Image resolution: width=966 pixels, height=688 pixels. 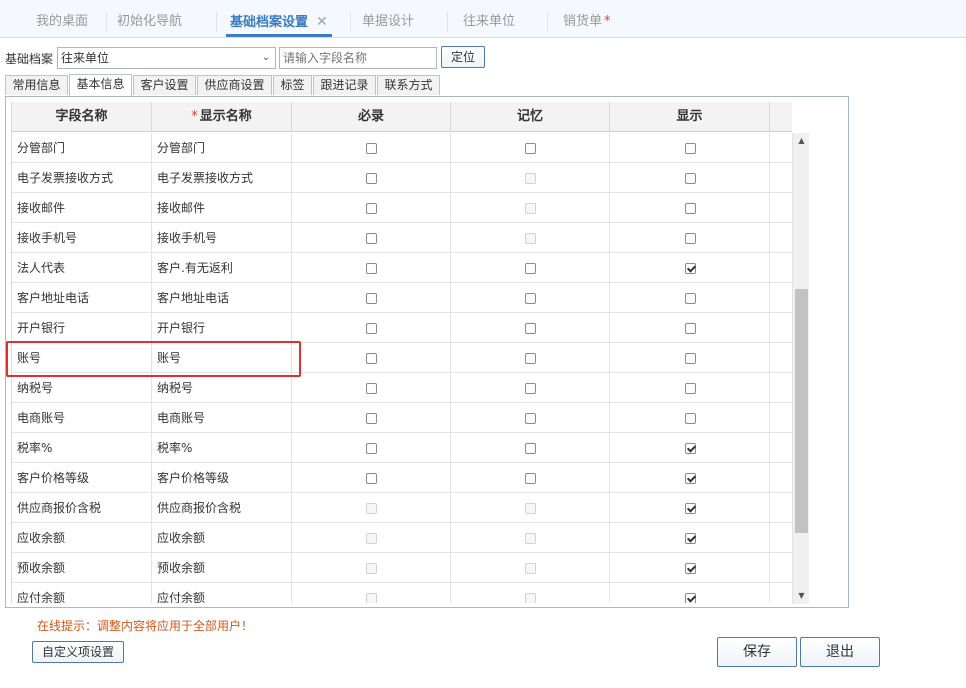 I want to click on tab-sales-order-label: 销货单, so click(x=583, y=21).